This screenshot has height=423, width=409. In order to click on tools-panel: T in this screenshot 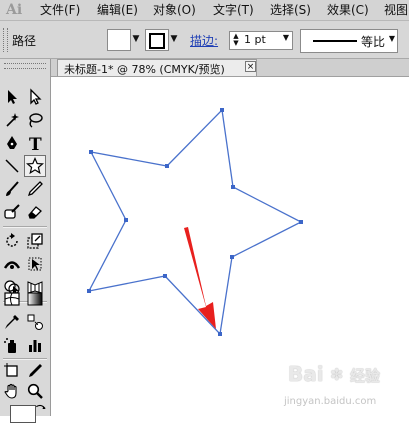, I will do `click(25, 241)`.